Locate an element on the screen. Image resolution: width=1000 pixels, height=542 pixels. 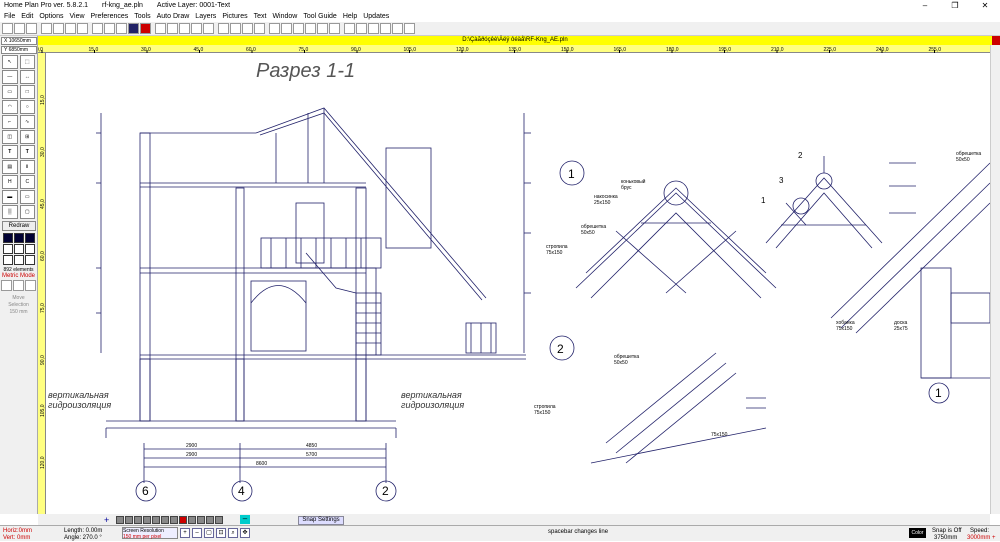
hide-icon: H is located at coordinates (10, 182).